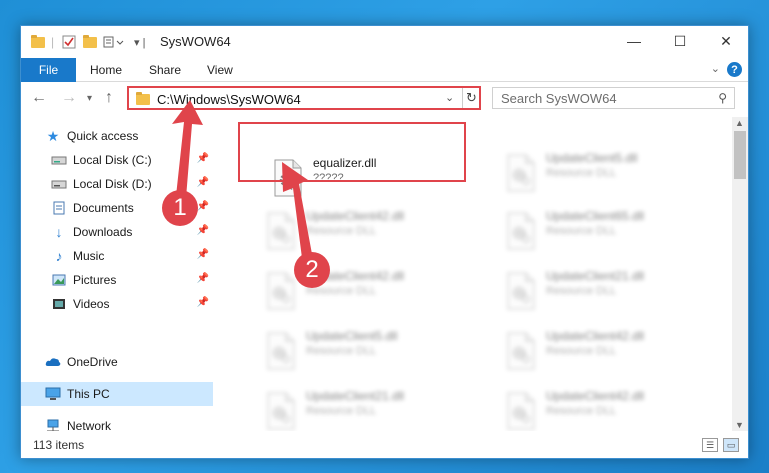  I want to click on sidebar-item-label: Music, so click(89, 256).